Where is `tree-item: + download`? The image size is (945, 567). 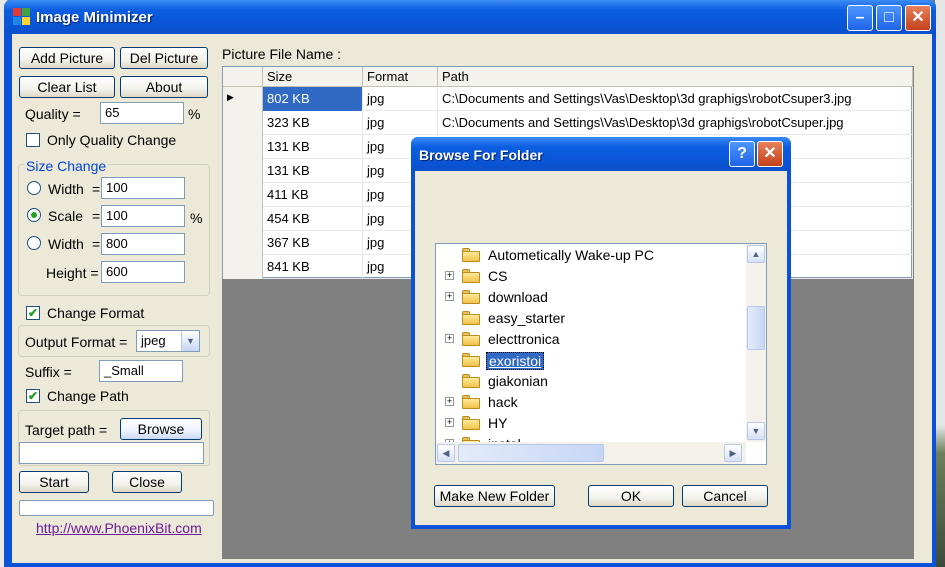
tree-item: + download is located at coordinates (590, 297).